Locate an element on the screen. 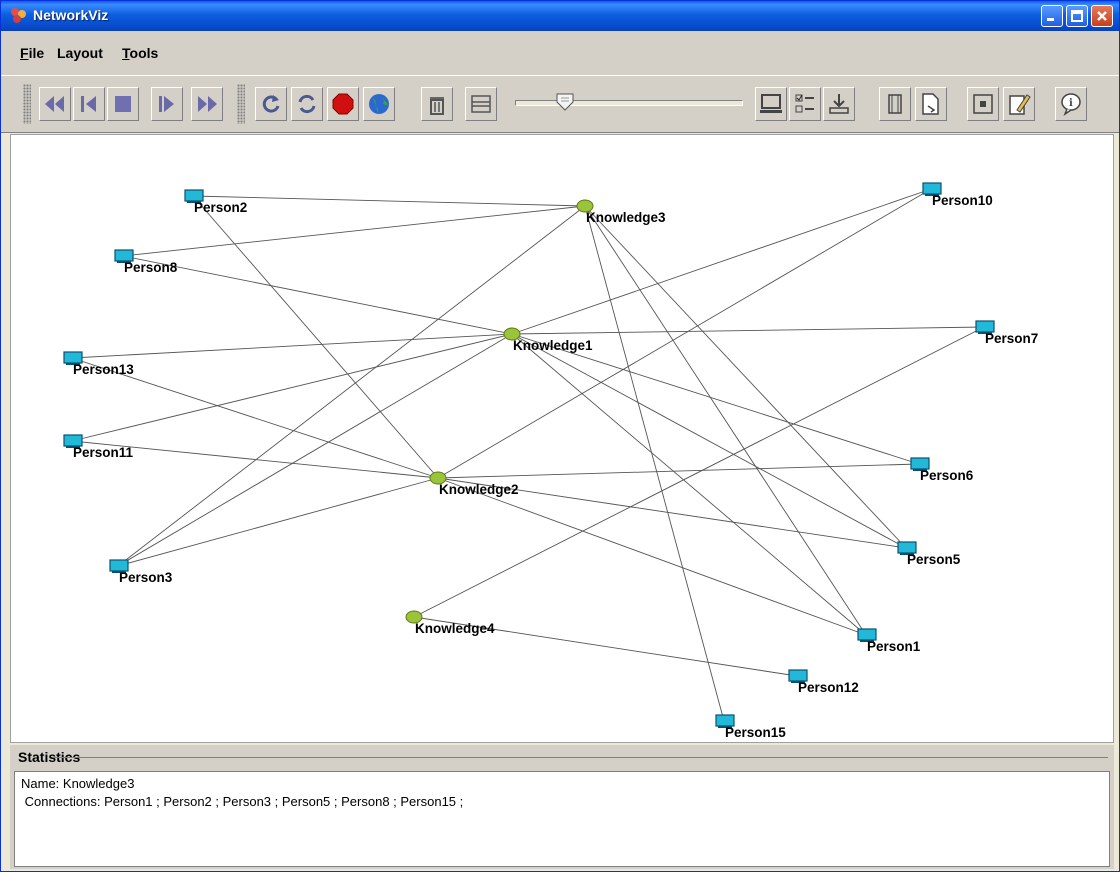 Image resolution: width=1120 pixels, height=872 pixels. node-label: Person8 is located at coordinates (151, 267).